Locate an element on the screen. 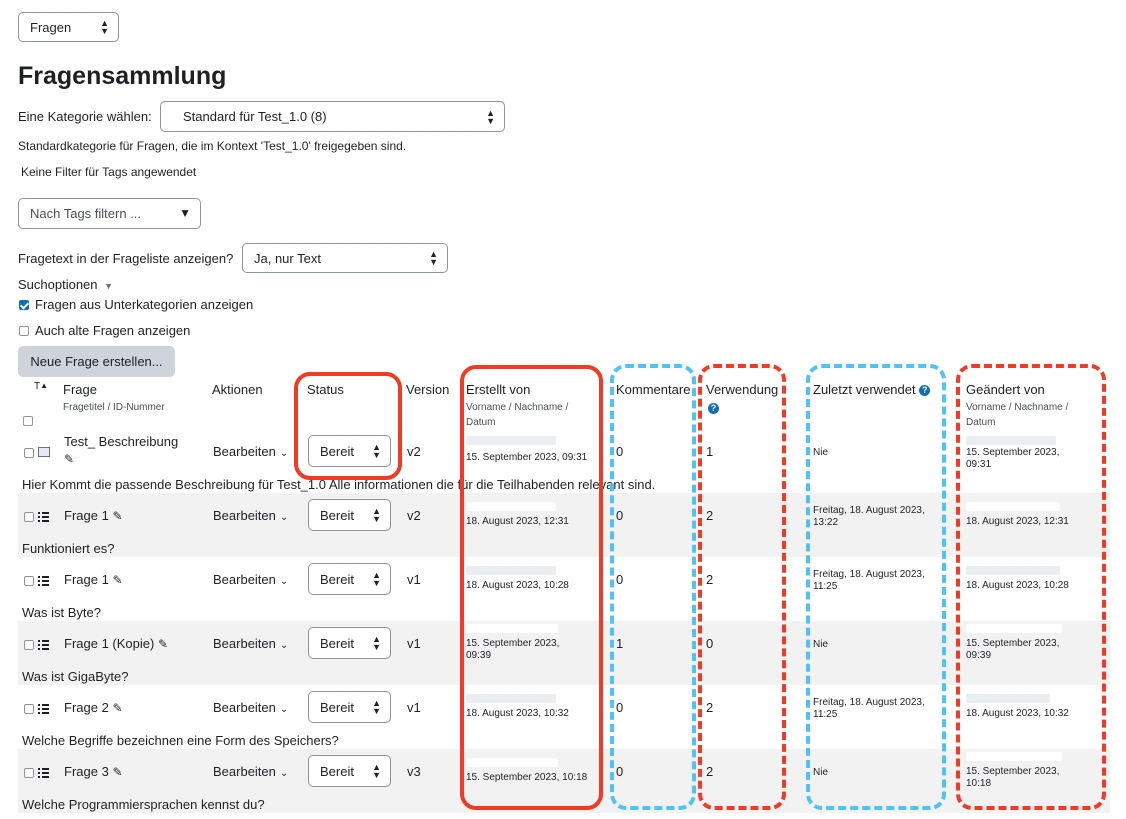 This screenshot has height=819, width=1126. header-frage-sub: Fragetitel / ID-Nummer is located at coordinates (114, 407).